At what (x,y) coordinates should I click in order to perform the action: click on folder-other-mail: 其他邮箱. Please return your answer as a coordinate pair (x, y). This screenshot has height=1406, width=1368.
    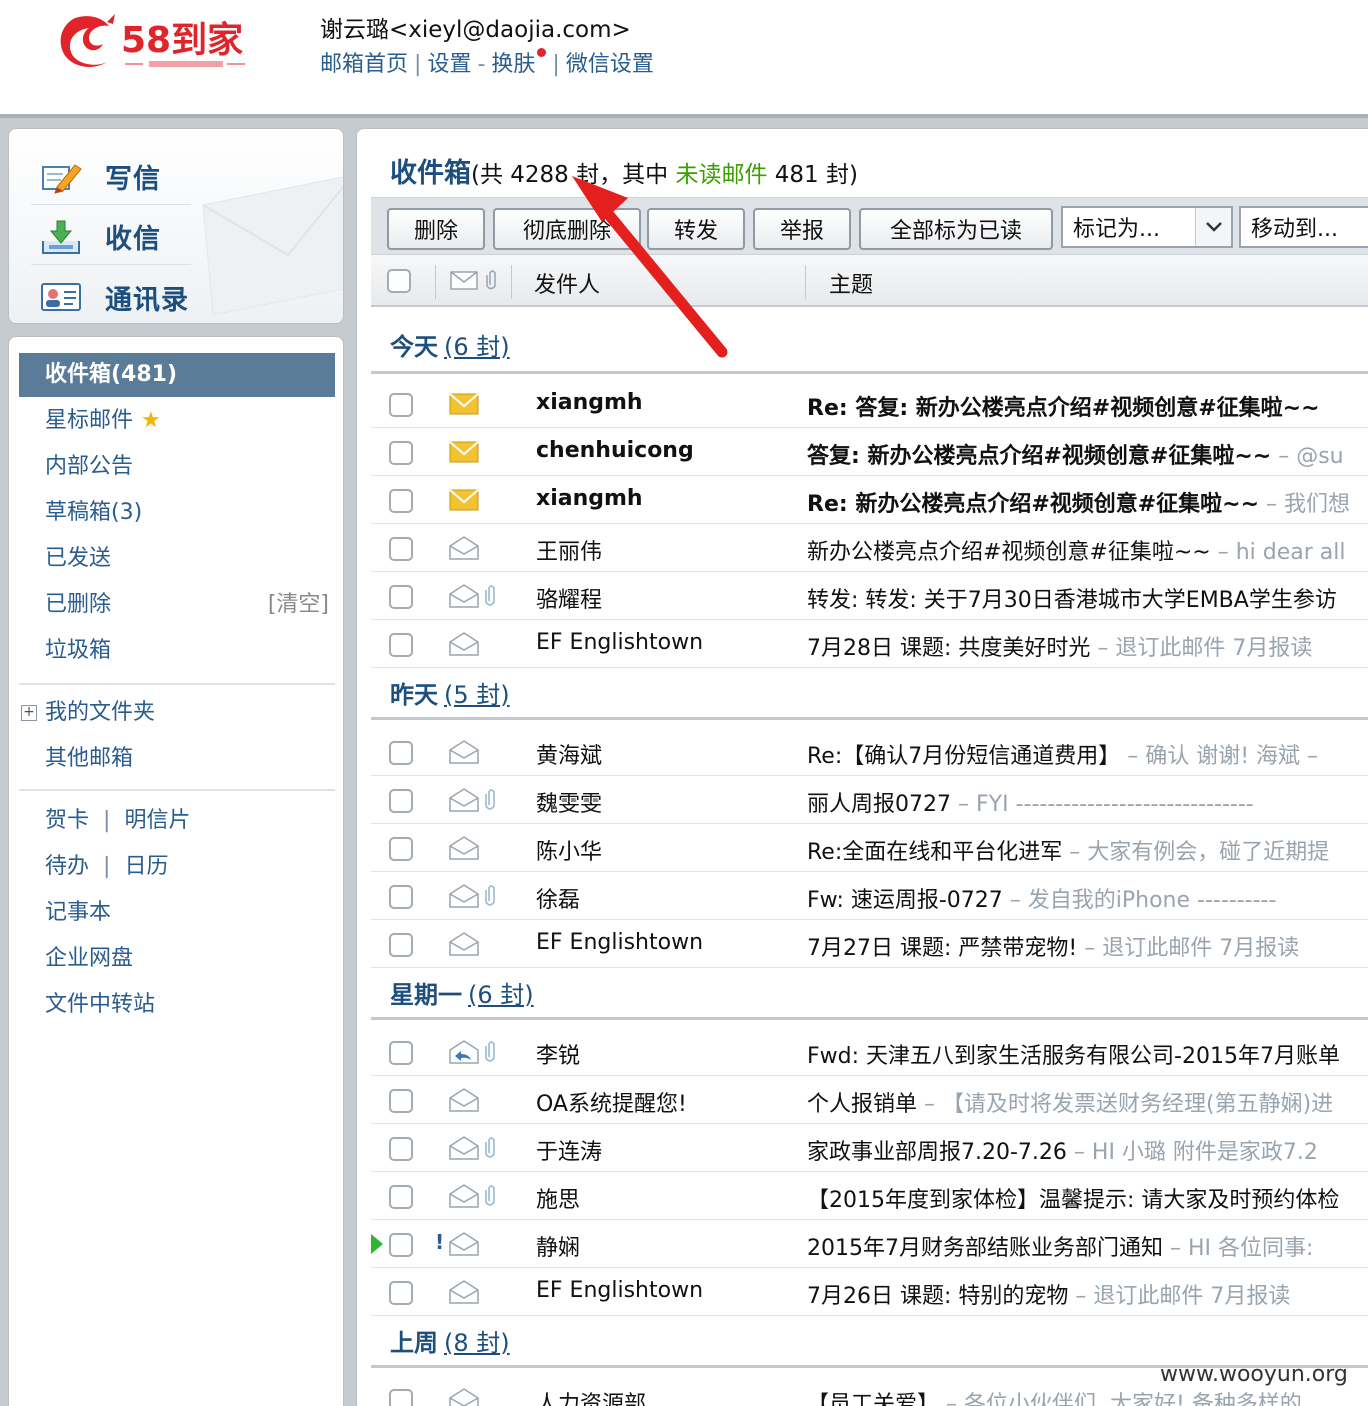
    Looking at the image, I should click on (177, 759).